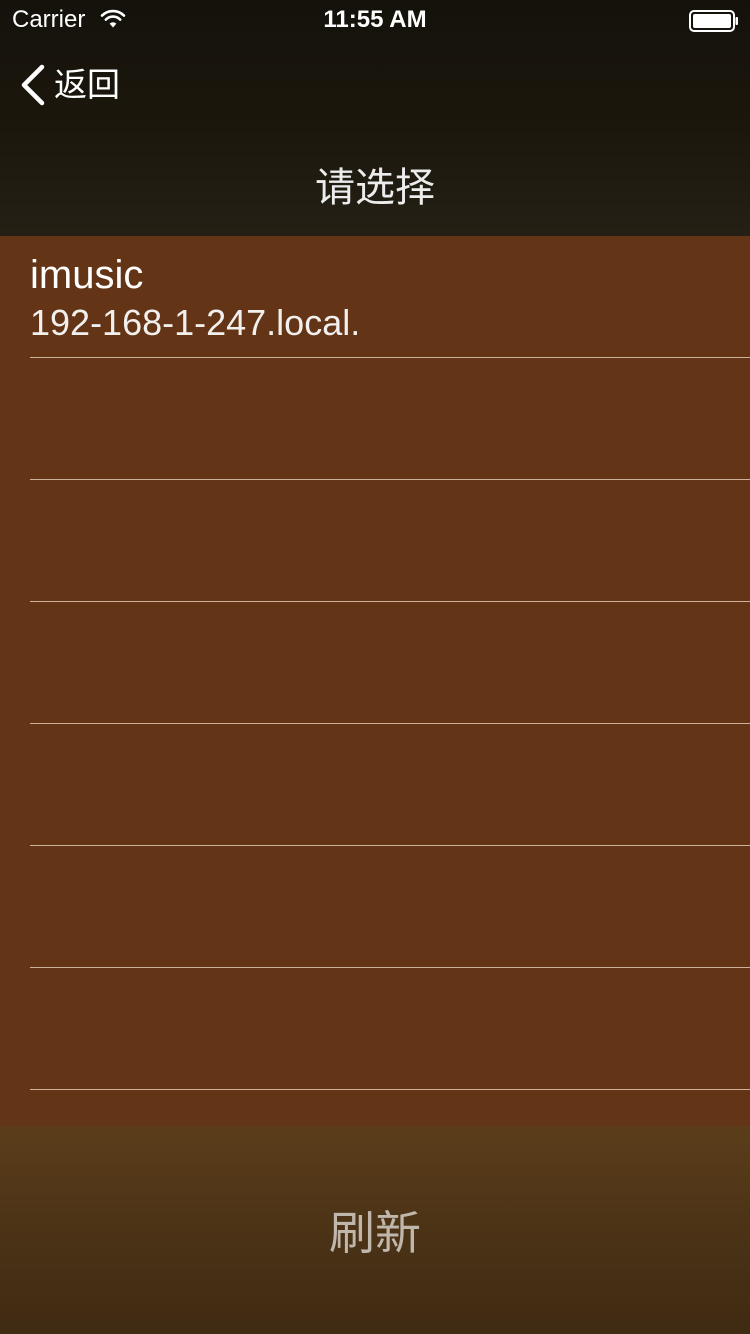 The height and width of the screenshot is (1334, 750). What do you see at coordinates (375, 297) in the screenshot?
I see `list-item: imusic 192-168-1-247.local.` at bounding box center [375, 297].